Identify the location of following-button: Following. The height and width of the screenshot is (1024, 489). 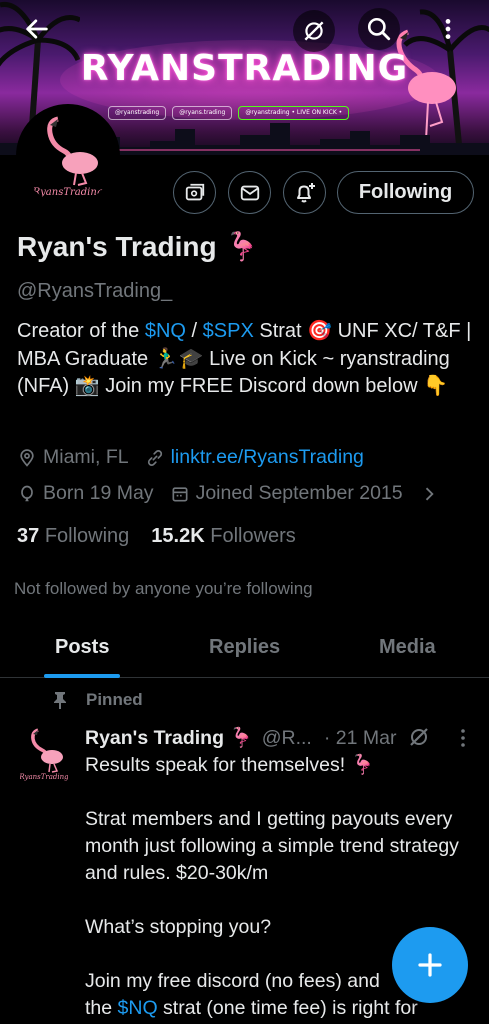
(405, 192).